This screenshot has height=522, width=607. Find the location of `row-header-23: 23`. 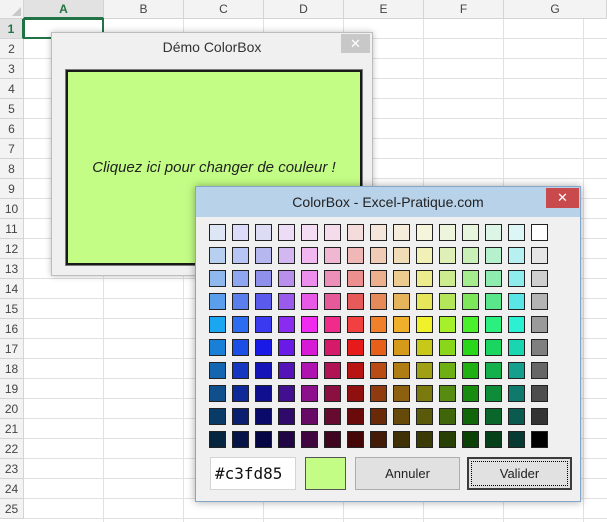

row-header-23: 23 is located at coordinates (12, 469).